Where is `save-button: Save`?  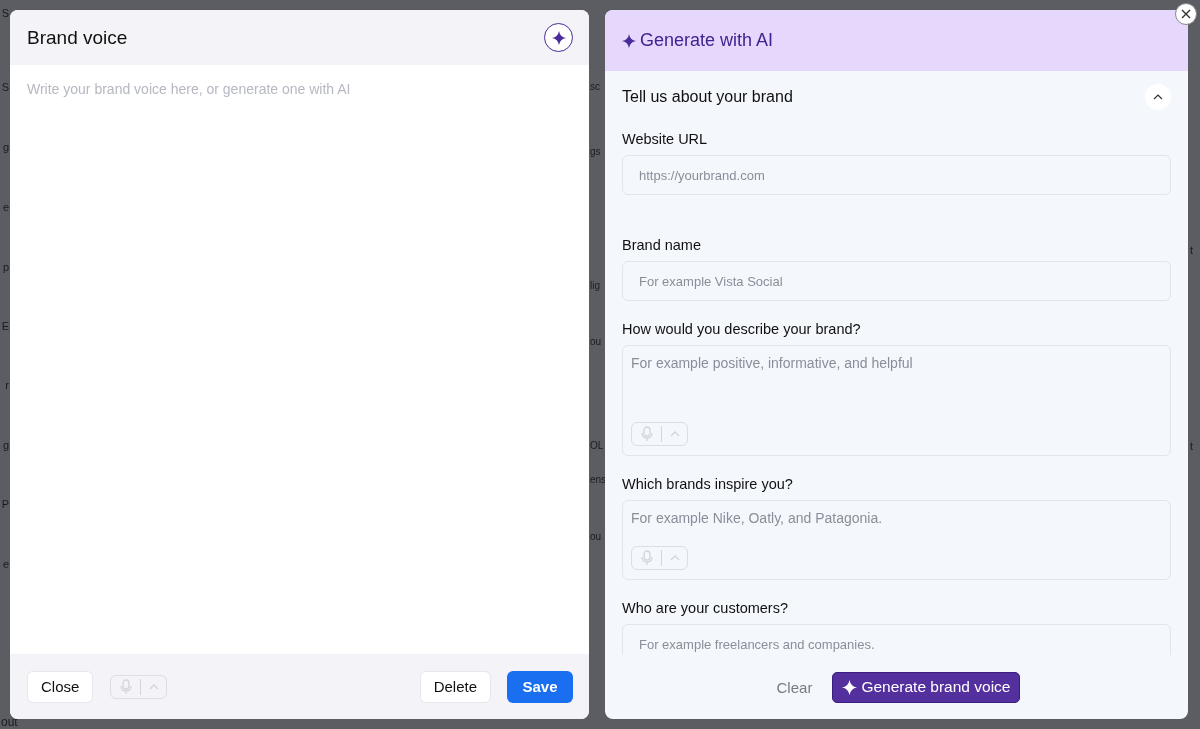 save-button: Save is located at coordinates (540, 686).